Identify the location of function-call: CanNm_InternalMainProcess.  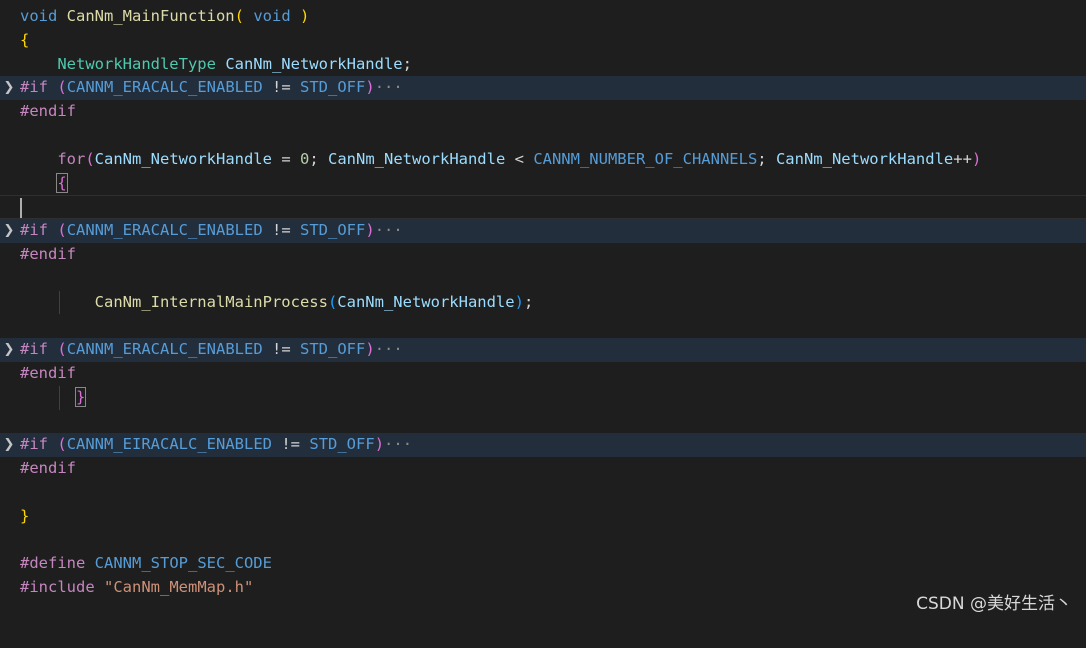
(211, 301).